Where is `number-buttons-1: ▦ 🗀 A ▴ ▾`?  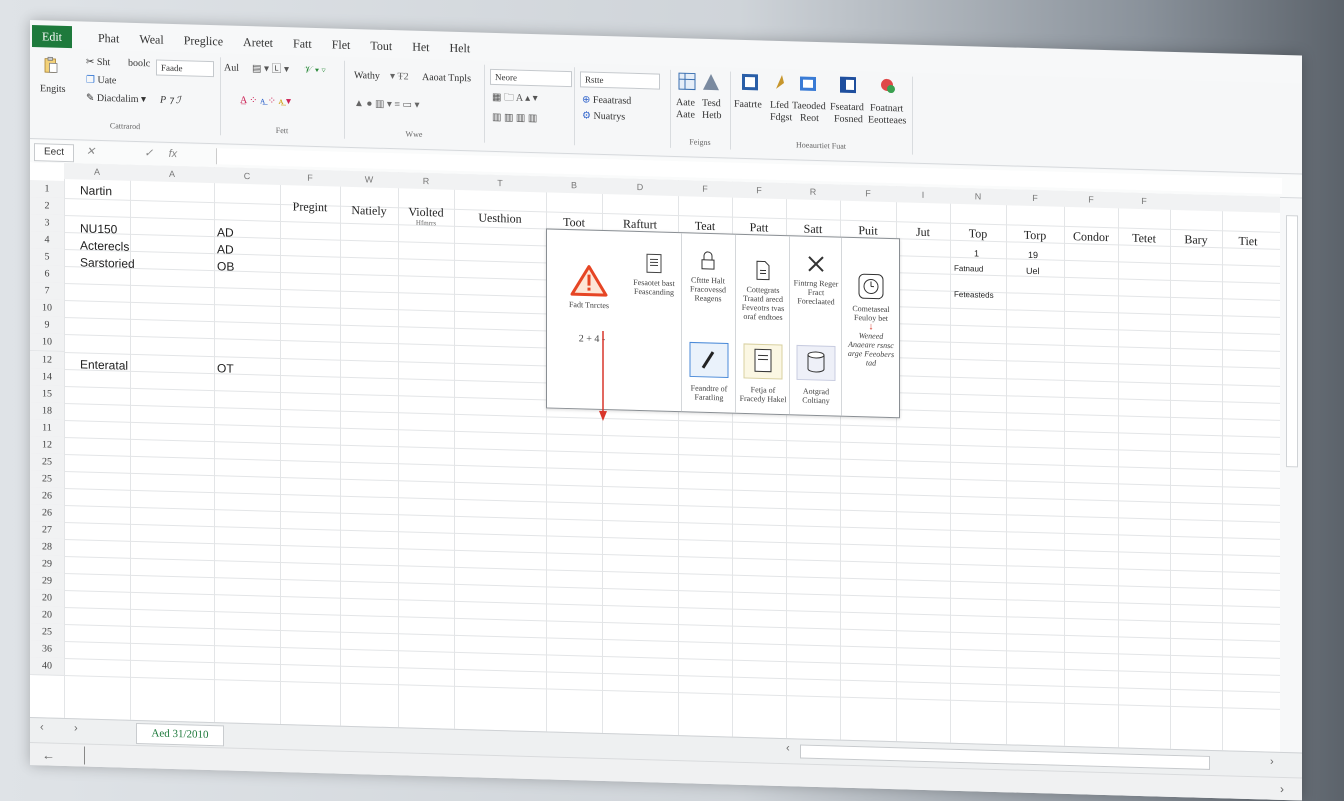 number-buttons-1: ▦ 🗀 A ▴ ▾ is located at coordinates (515, 98).